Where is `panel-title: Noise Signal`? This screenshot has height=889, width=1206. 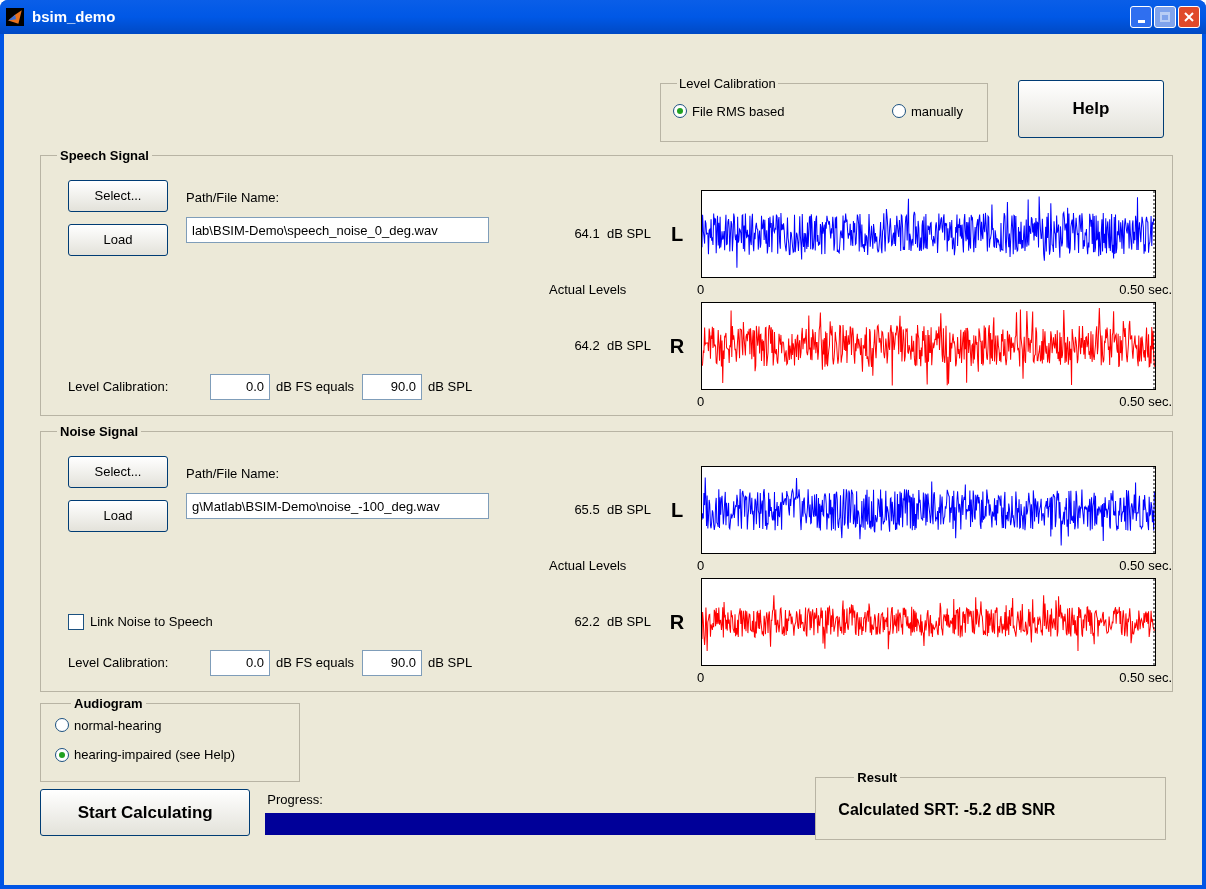
panel-title: Noise Signal is located at coordinates (99, 432).